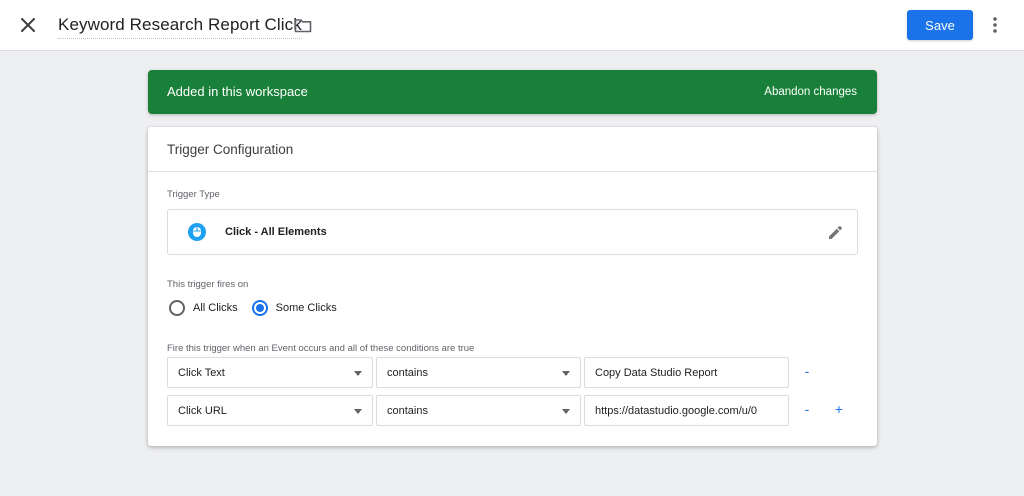 Image resolution: width=1024 pixels, height=496 pixels. What do you see at coordinates (512, 149) in the screenshot?
I see `card-header: Trigger Configuration` at bounding box center [512, 149].